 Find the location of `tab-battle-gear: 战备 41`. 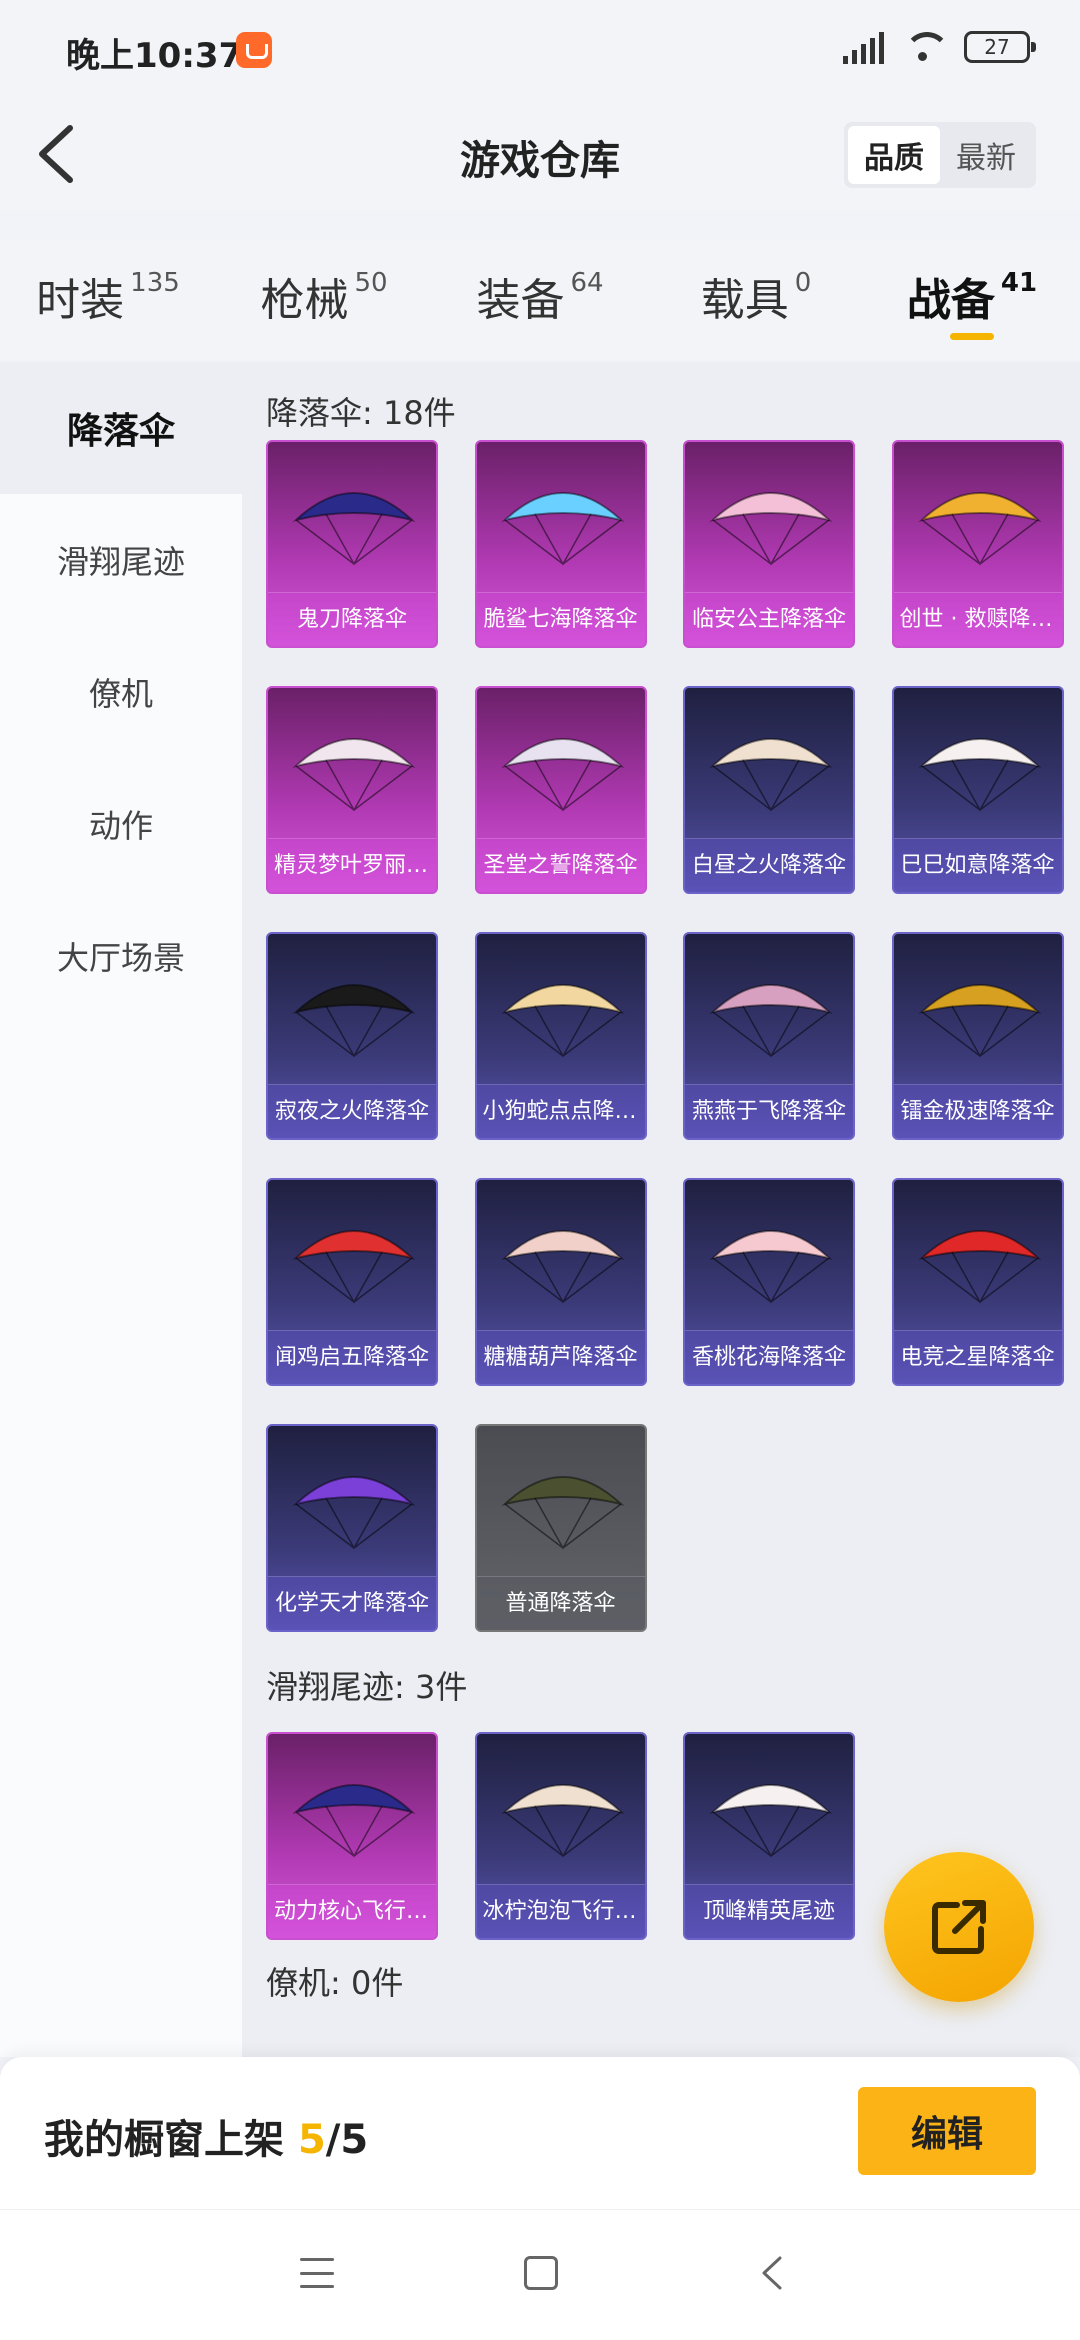

tab-battle-gear: 战备 41 is located at coordinates (972, 300).